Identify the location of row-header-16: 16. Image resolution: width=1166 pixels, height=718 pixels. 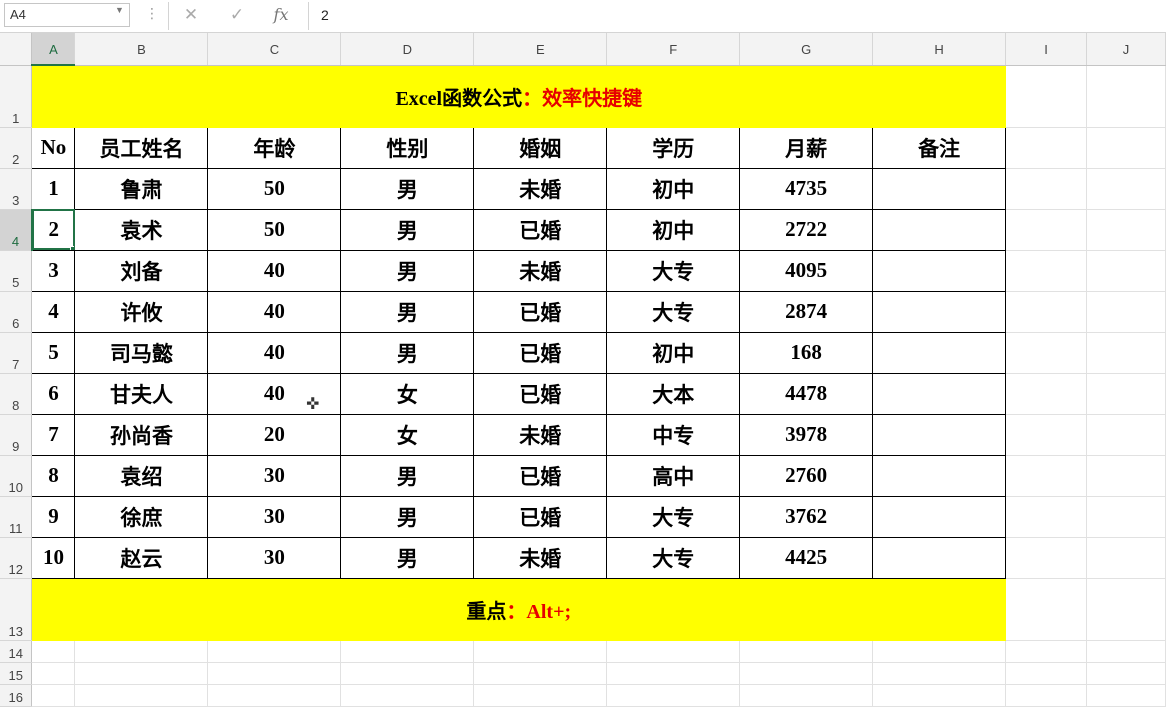
(16, 695).